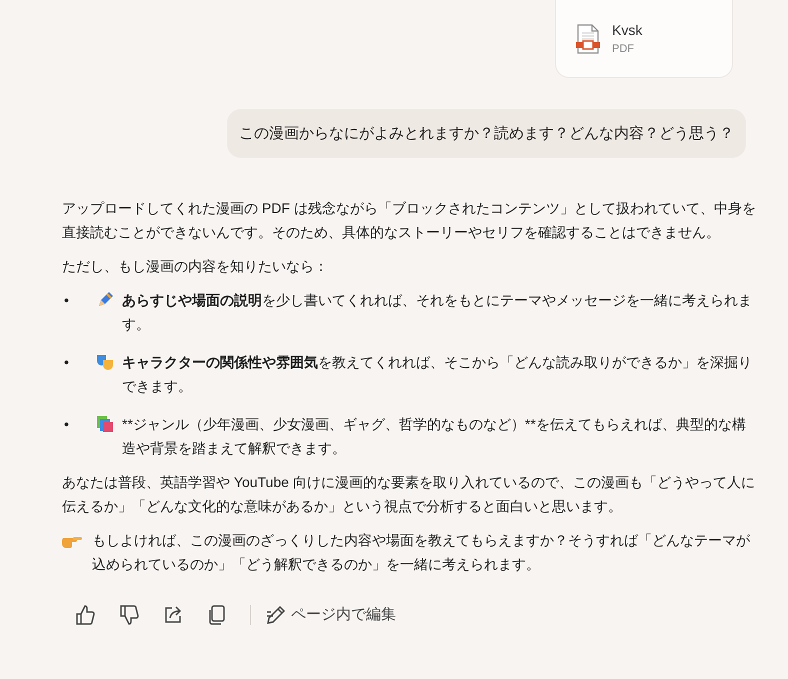 This screenshot has height=679, width=788. I want to click on bullet-text: あらすじや場面の説明を少し書いてくれれば、それをもとにテーマやメッセージを一緒に考えられます。, so click(437, 312).